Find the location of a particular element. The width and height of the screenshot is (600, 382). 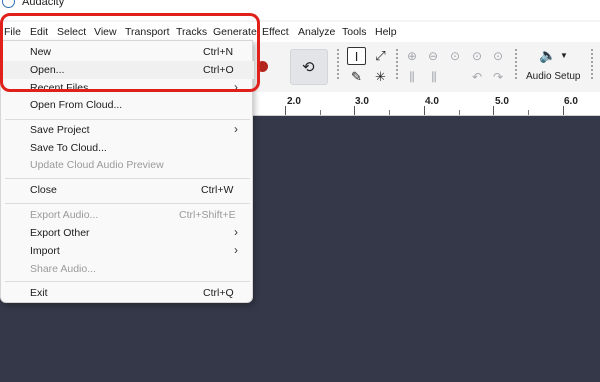

chevron-down-icon: ▼ is located at coordinates (564, 55).